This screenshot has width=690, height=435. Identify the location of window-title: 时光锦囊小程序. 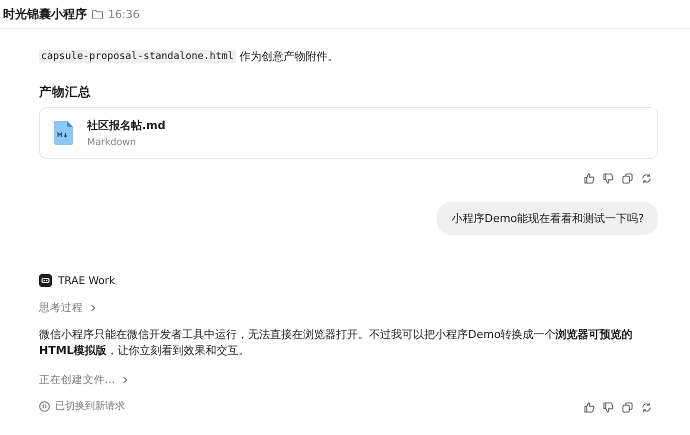
(45, 14).